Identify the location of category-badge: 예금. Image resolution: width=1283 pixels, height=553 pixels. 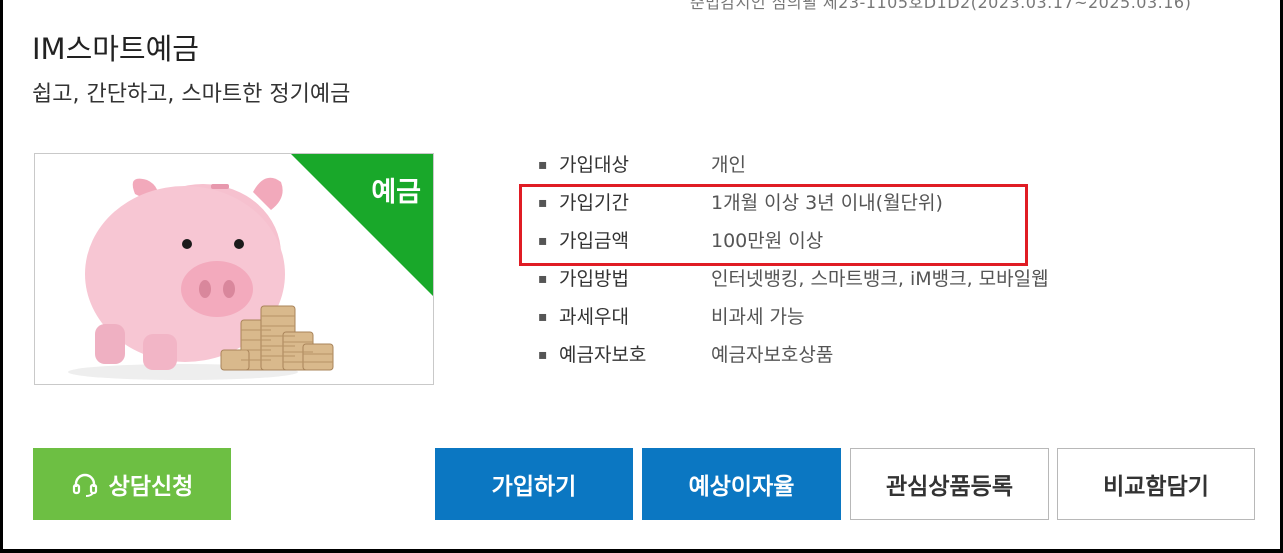
(396, 192).